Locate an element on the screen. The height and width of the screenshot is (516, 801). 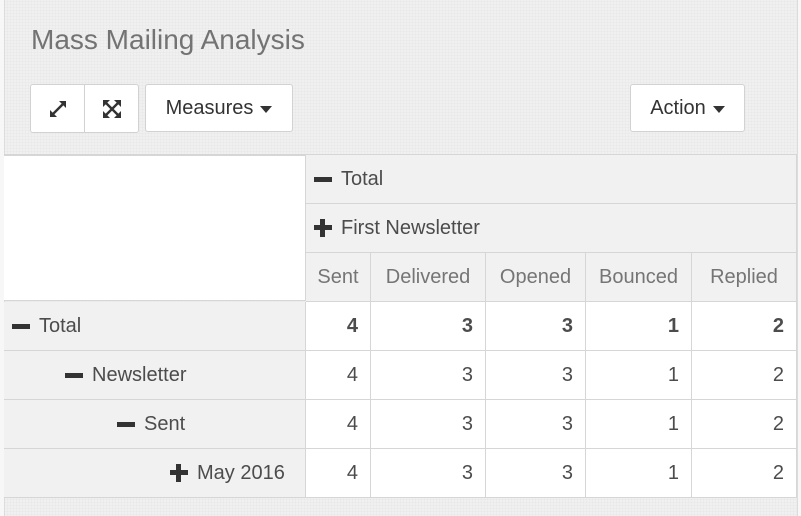
measure-header-delivered: Delivered is located at coordinates (428, 277).